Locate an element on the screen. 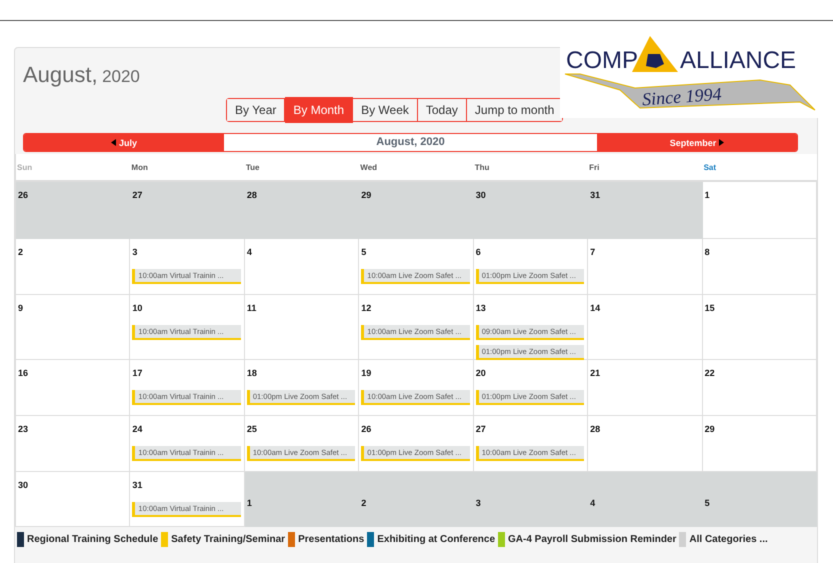 The image size is (833, 563). day-cell: 23 is located at coordinates (73, 444).